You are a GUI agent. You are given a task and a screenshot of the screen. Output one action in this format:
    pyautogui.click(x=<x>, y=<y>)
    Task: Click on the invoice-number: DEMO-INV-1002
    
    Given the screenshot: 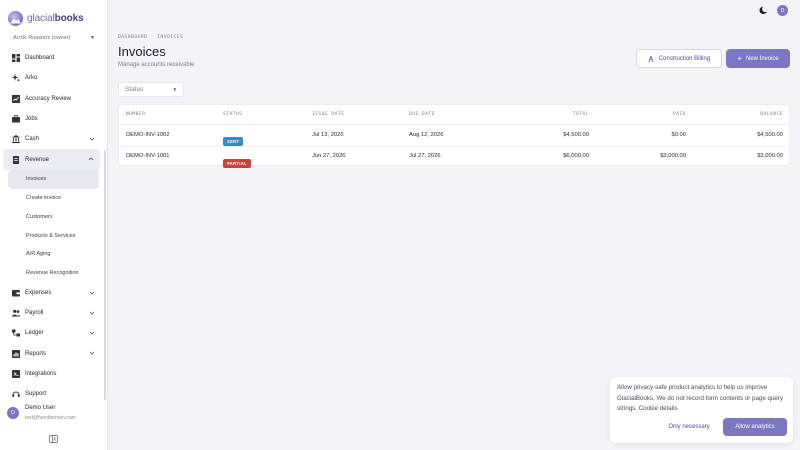 What is the action you would take?
    pyautogui.click(x=148, y=135)
    